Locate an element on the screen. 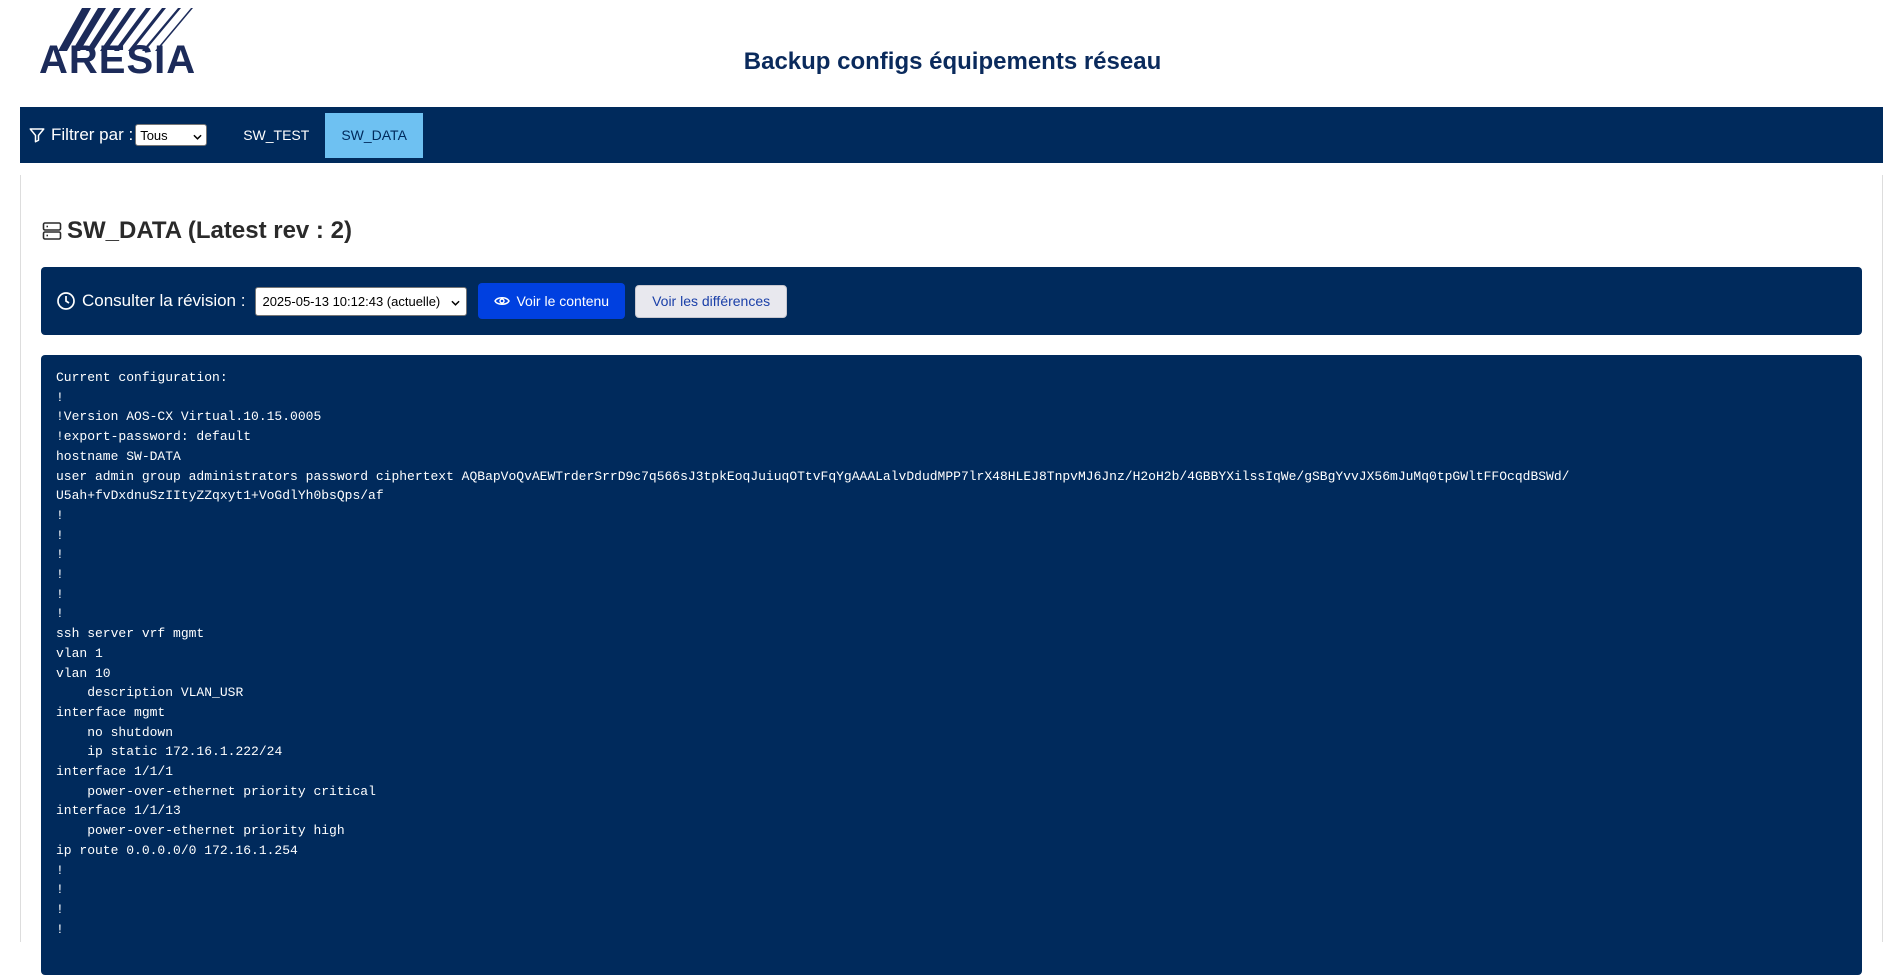 The image size is (1899, 975). filter-icon is located at coordinates (38, 135).